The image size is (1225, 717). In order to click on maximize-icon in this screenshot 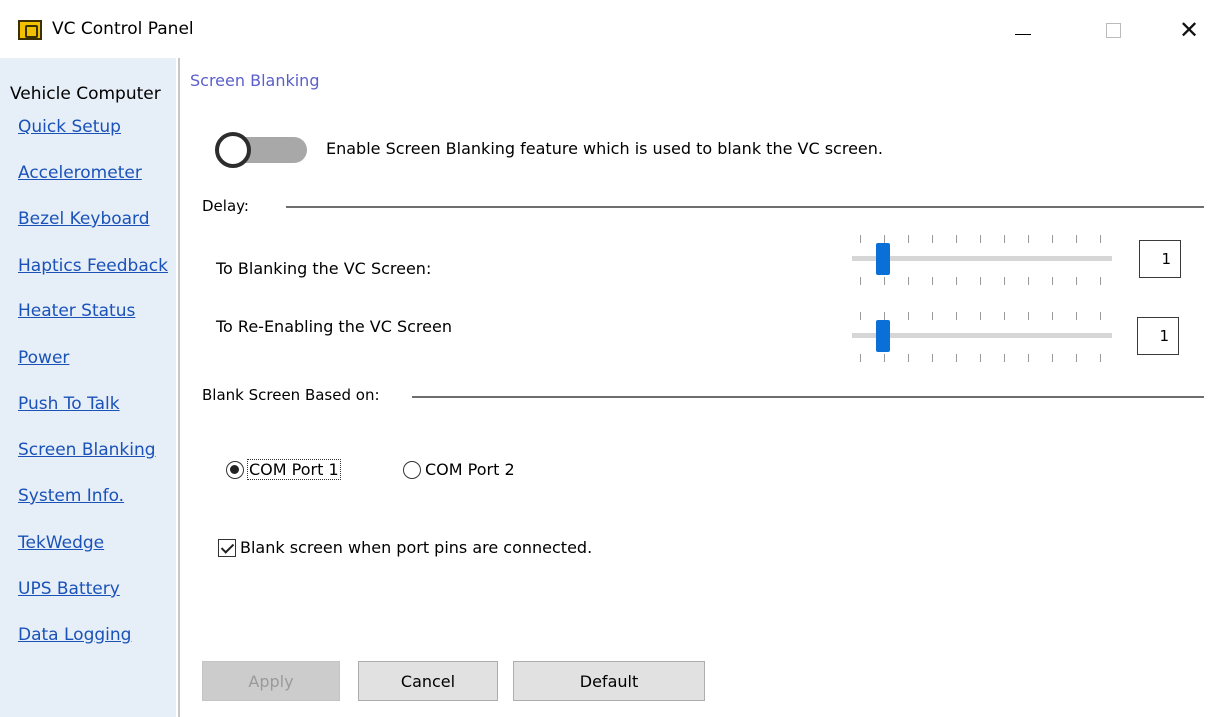, I will do `click(1113, 30)`.